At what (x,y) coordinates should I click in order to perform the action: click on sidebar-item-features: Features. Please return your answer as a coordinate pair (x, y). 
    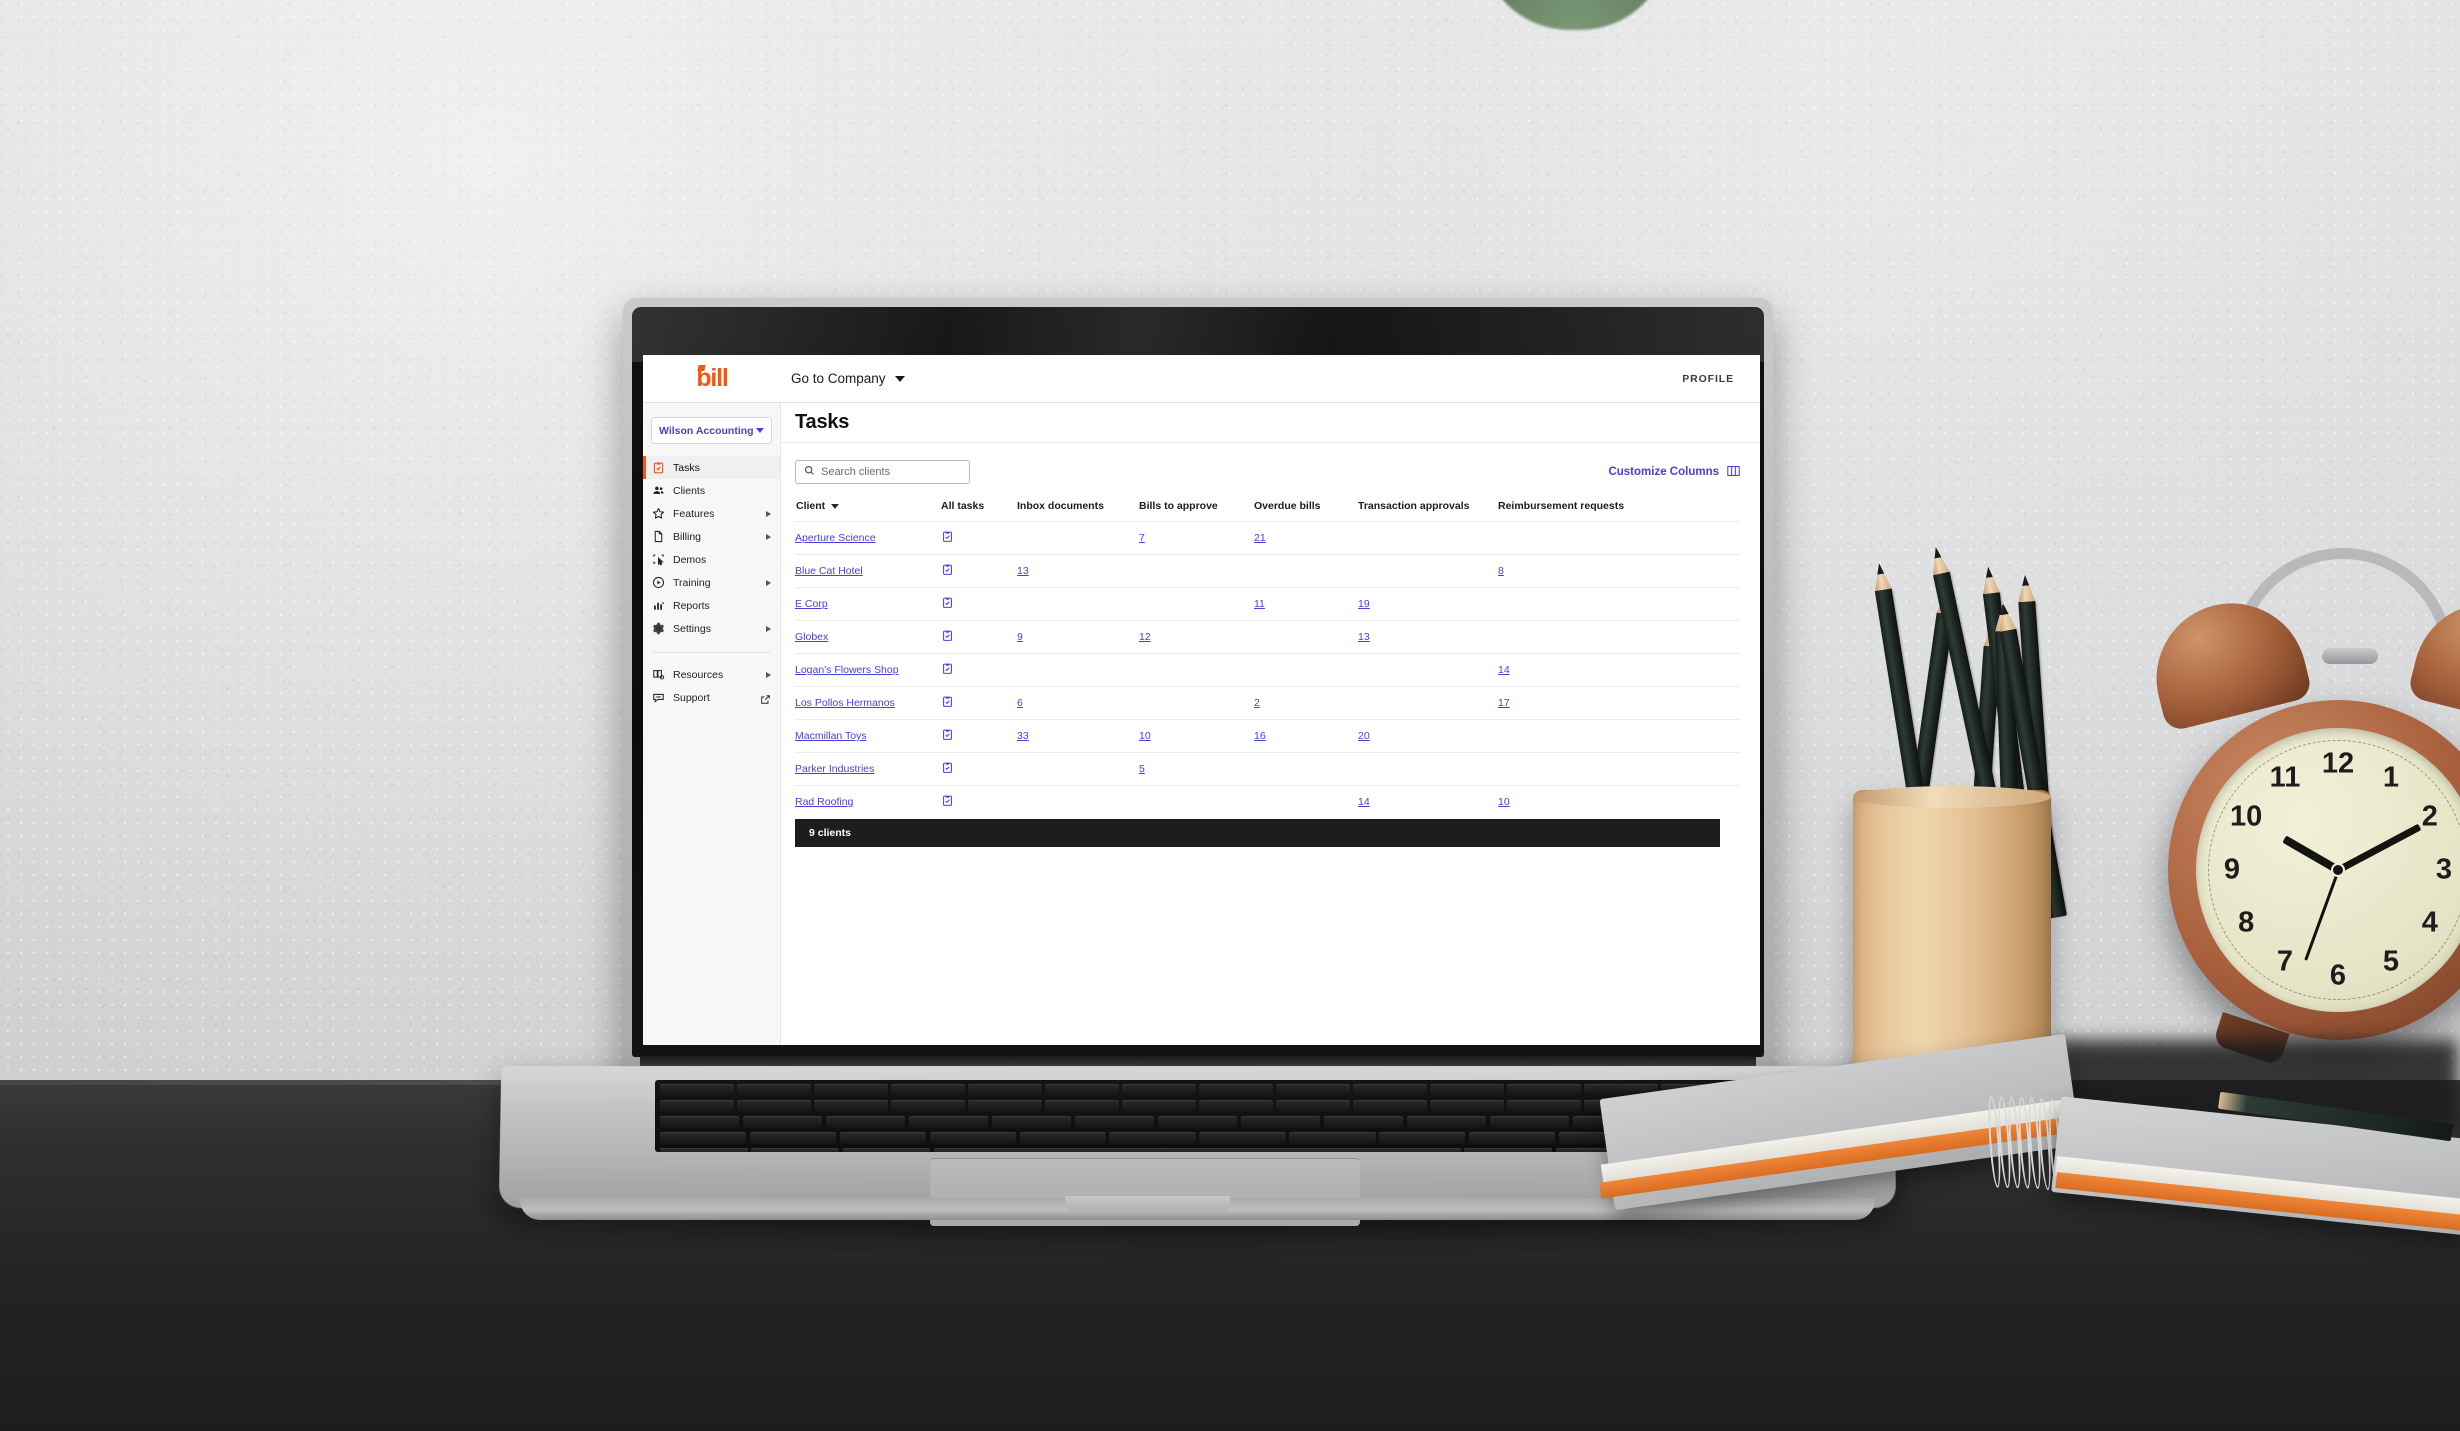
    Looking at the image, I should click on (711, 513).